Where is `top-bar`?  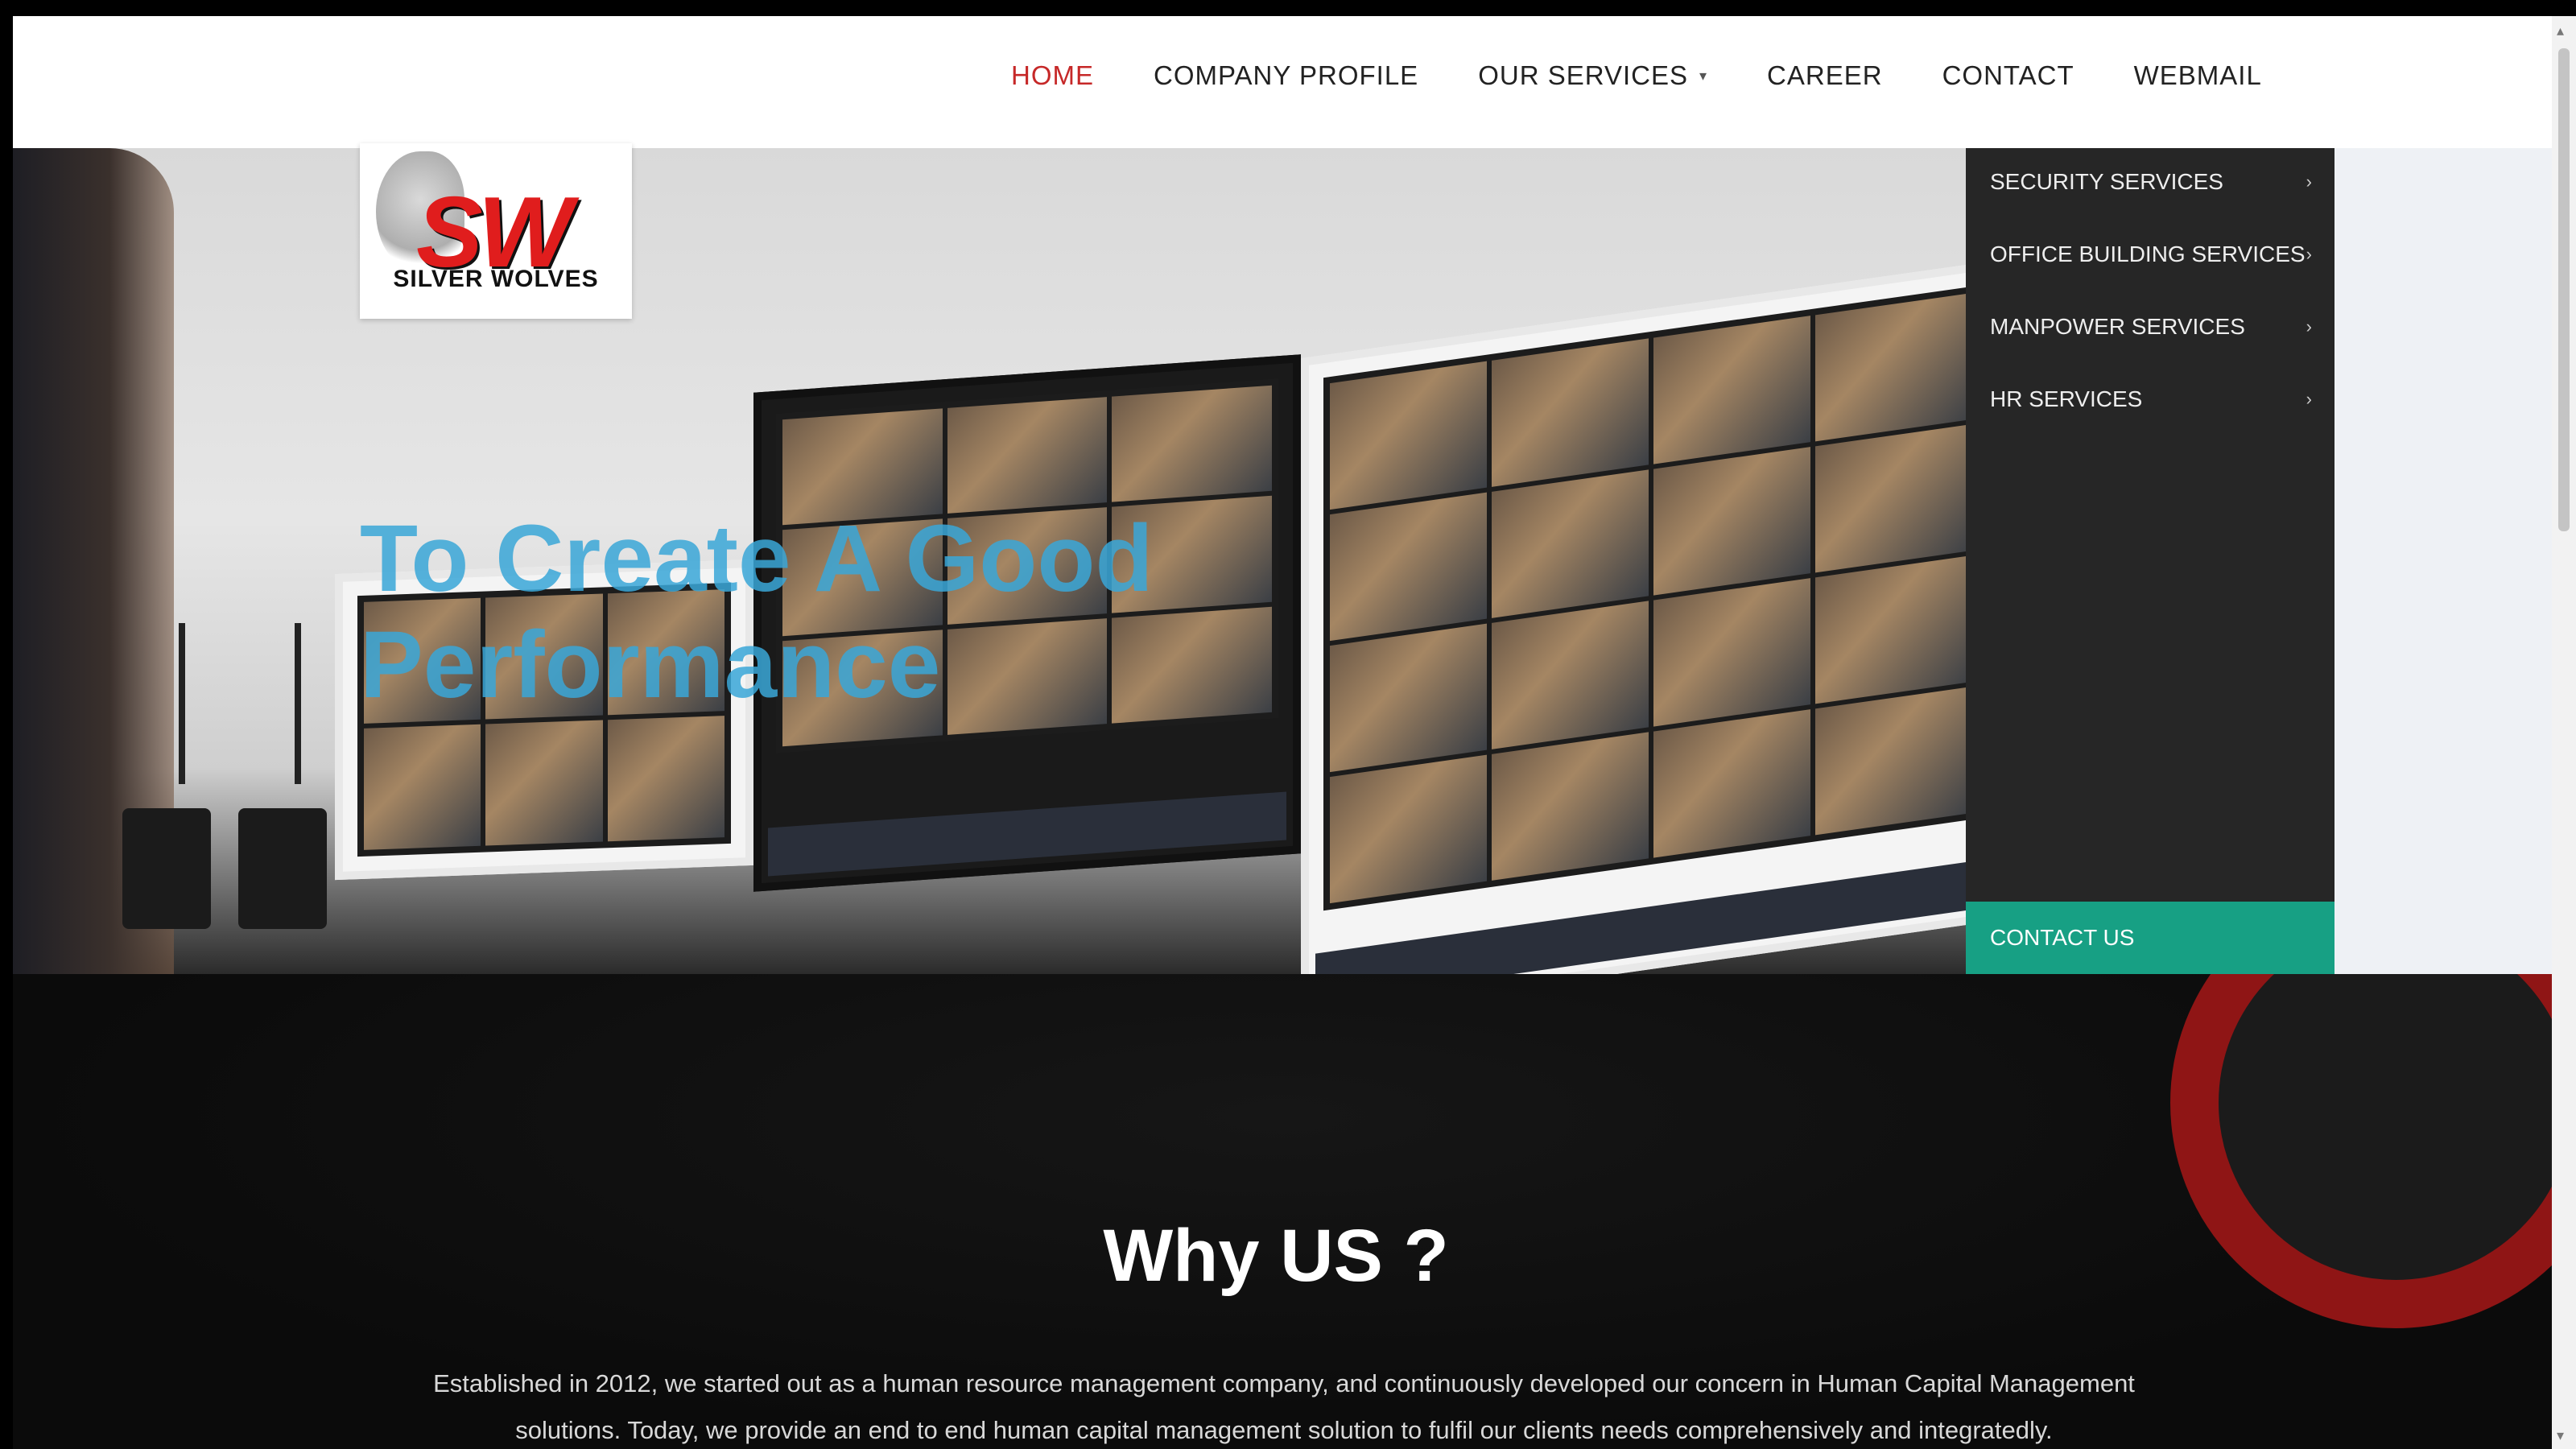 top-bar is located at coordinates (1288, 8).